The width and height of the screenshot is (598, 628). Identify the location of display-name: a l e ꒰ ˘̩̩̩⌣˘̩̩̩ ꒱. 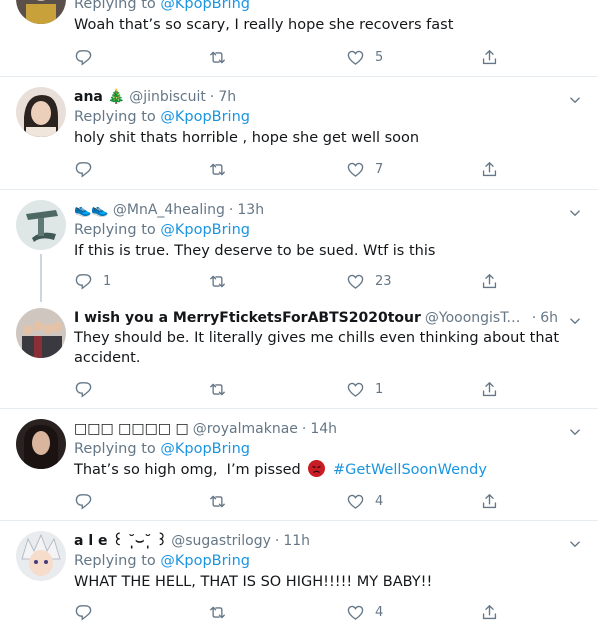
(120, 541).